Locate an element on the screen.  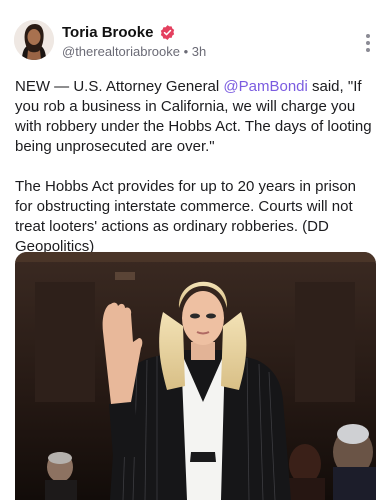
mention-link: @PamBondi is located at coordinates (265, 86).